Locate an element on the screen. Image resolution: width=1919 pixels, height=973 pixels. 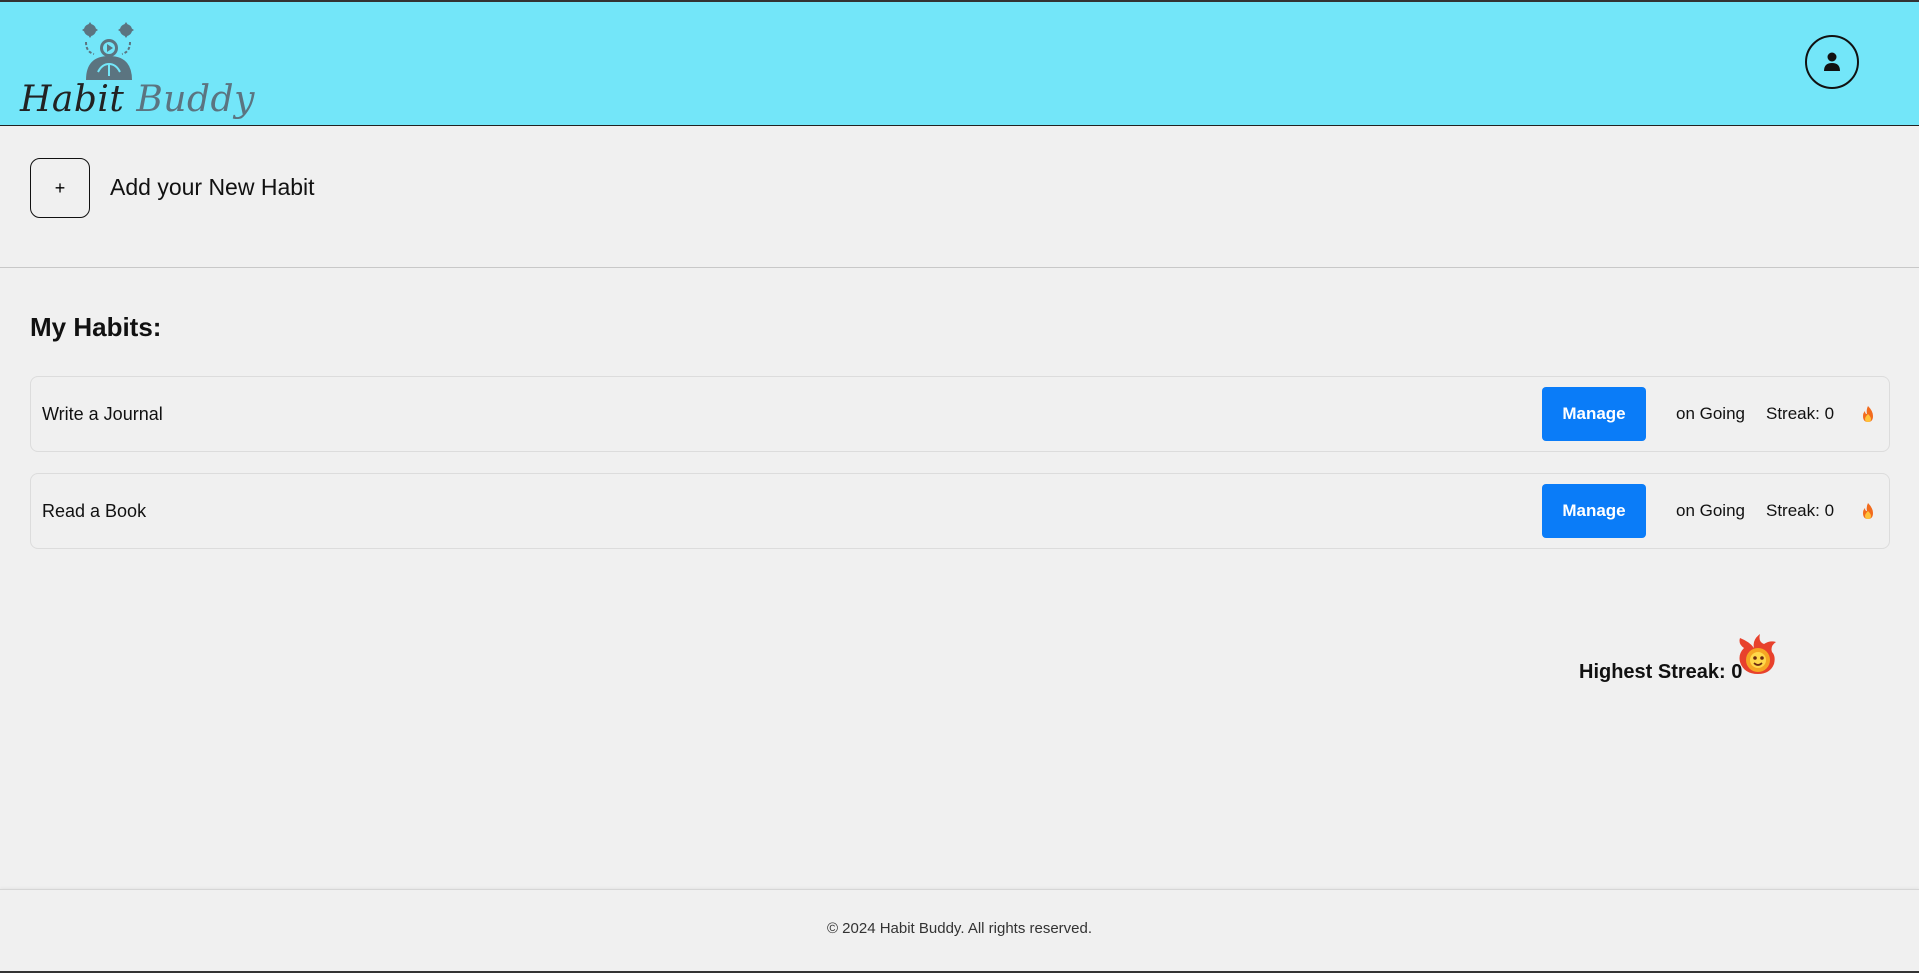
copyright-text: © 2024 Habit Buddy. All rights reserved. is located at coordinates (959, 928).